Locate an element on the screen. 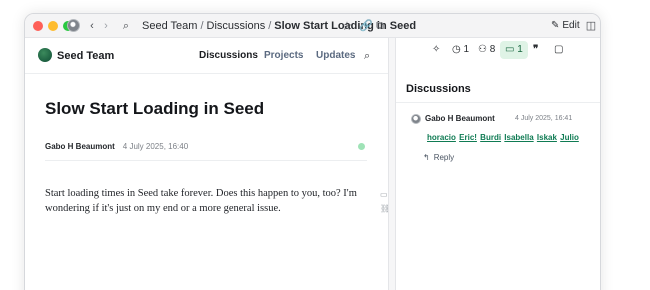 The height and width of the screenshot is (290, 650). mention-link: Eric! is located at coordinates (468, 137).